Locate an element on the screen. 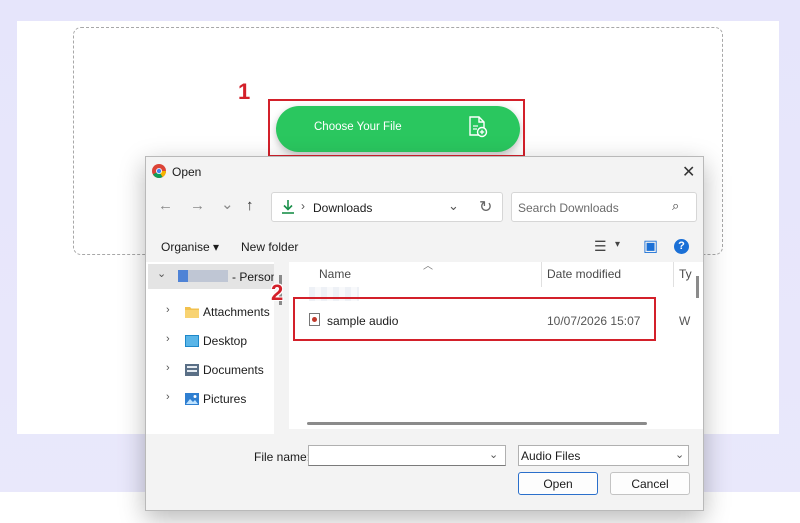 This screenshot has height=523, width=800. new-folder-button: New folder is located at coordinates (269, 247).